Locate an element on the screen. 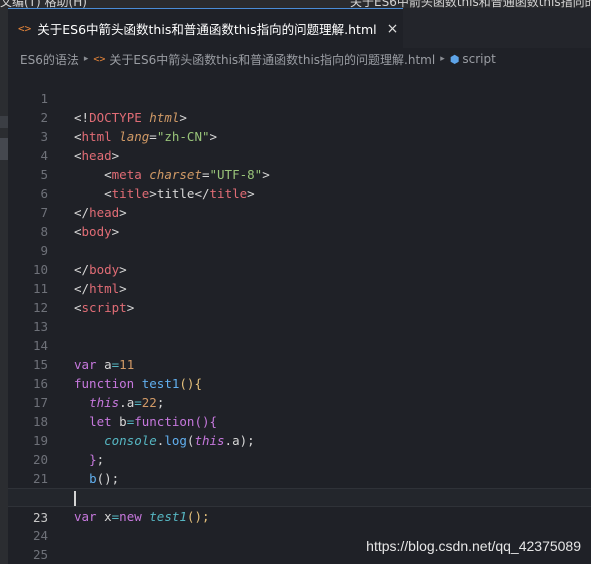  code-line: 22 var x=new test1(); is located at coordinates (299, 496).